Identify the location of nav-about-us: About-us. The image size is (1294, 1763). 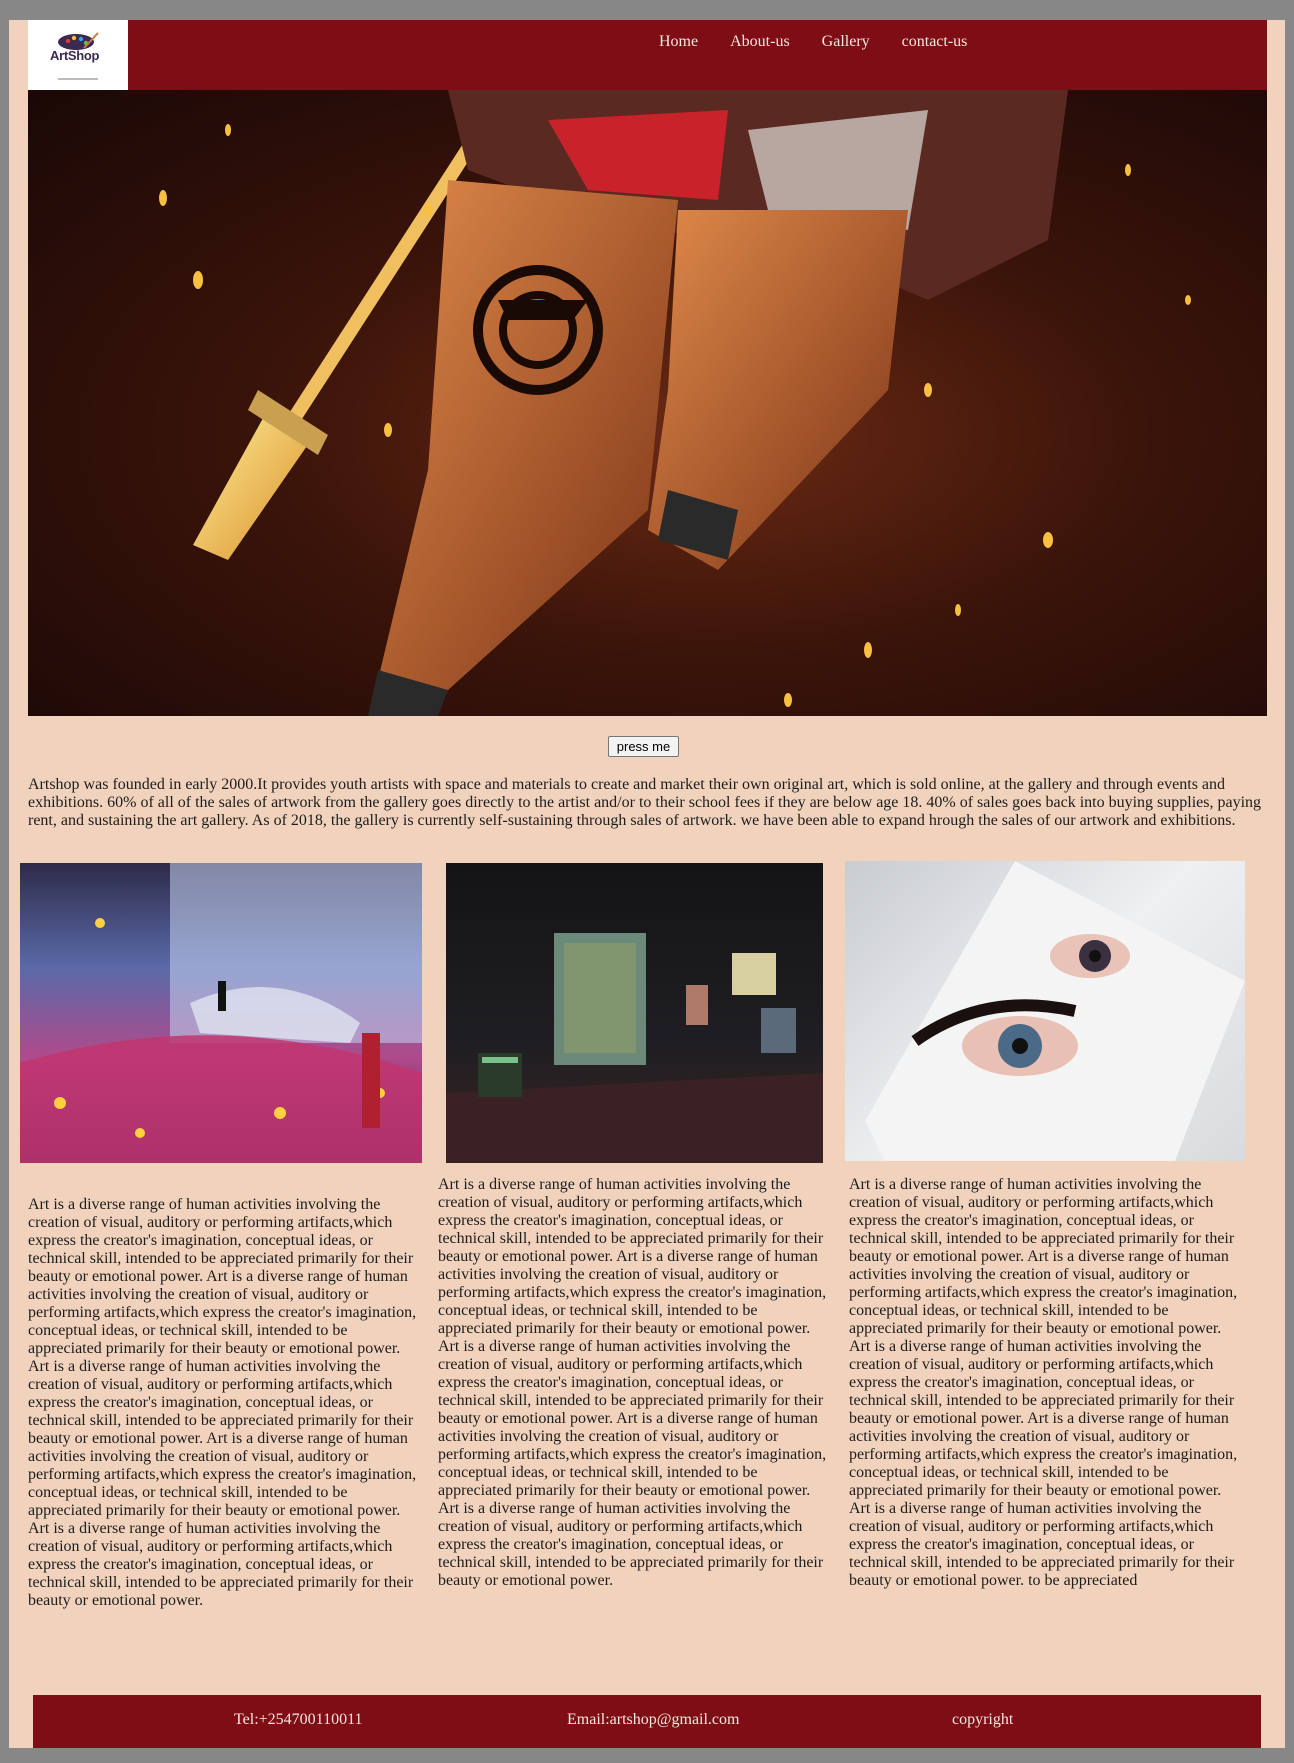
(760, 42).